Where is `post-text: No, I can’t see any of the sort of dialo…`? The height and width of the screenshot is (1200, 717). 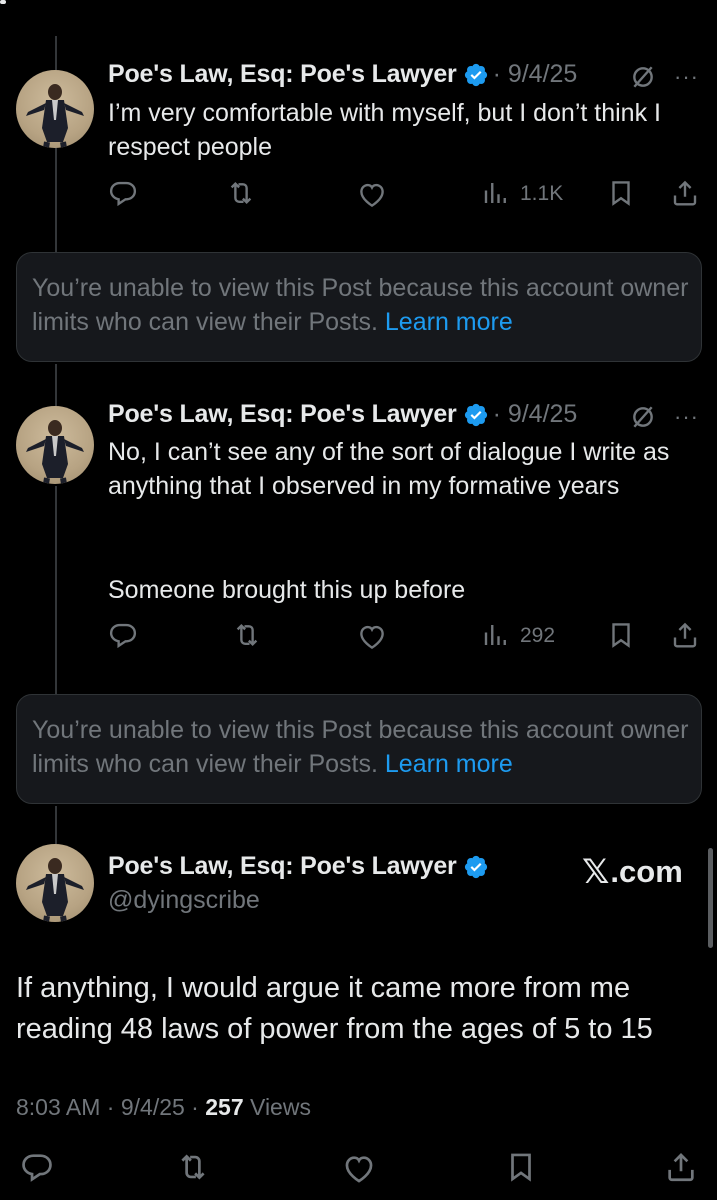 post-text: No, I can’t see any of the sort of dialo… is located at coordinates (389, 469).